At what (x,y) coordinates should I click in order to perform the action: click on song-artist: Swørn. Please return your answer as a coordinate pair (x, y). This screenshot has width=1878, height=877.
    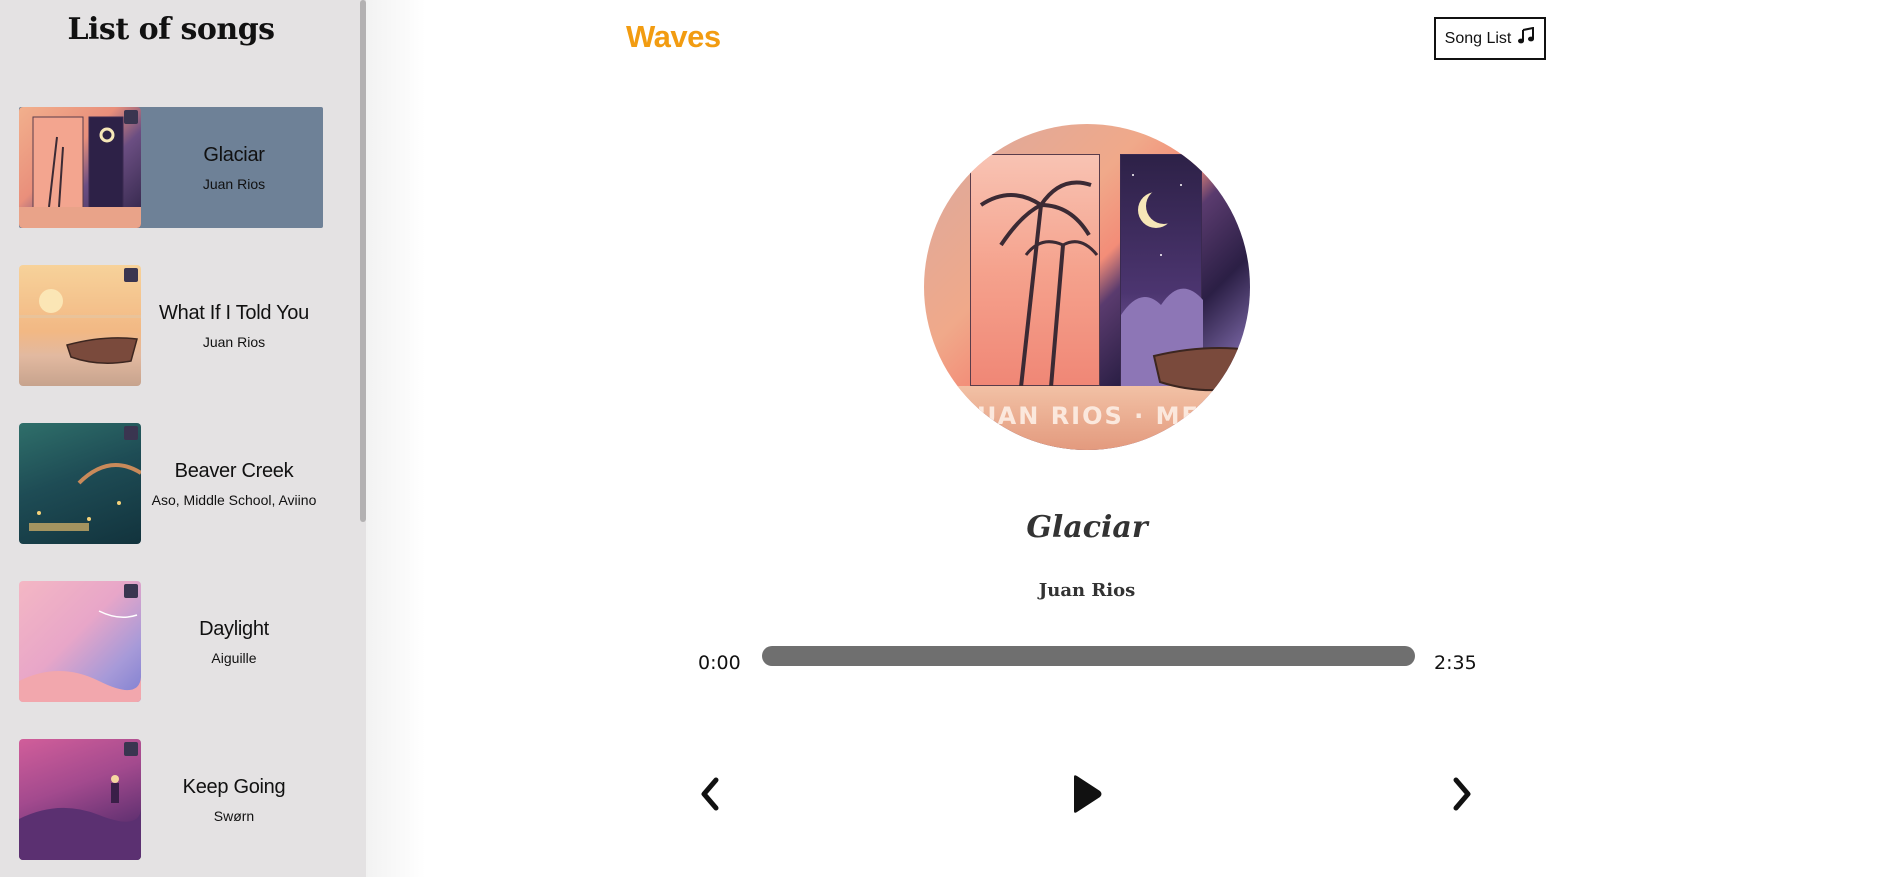
    Looking at the image, I should click on (234, 815).